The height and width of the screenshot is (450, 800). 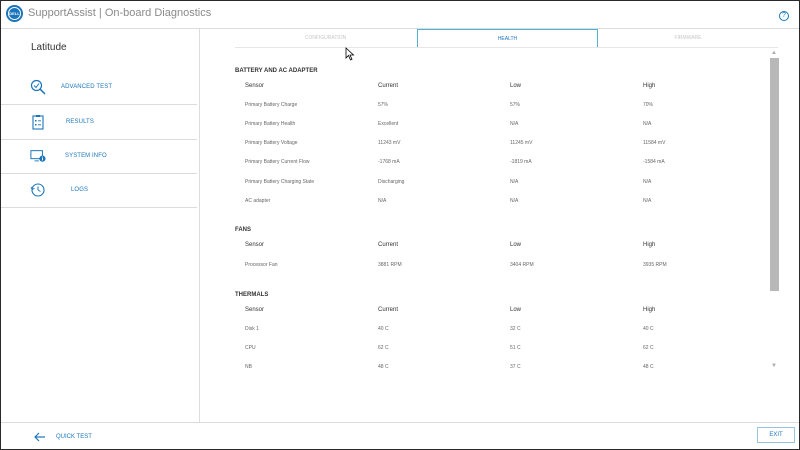 What do you see at coordinates (648, 329) in the screenshot?
I see `sensor-high: 40 C` at bounding box center [648, 329].